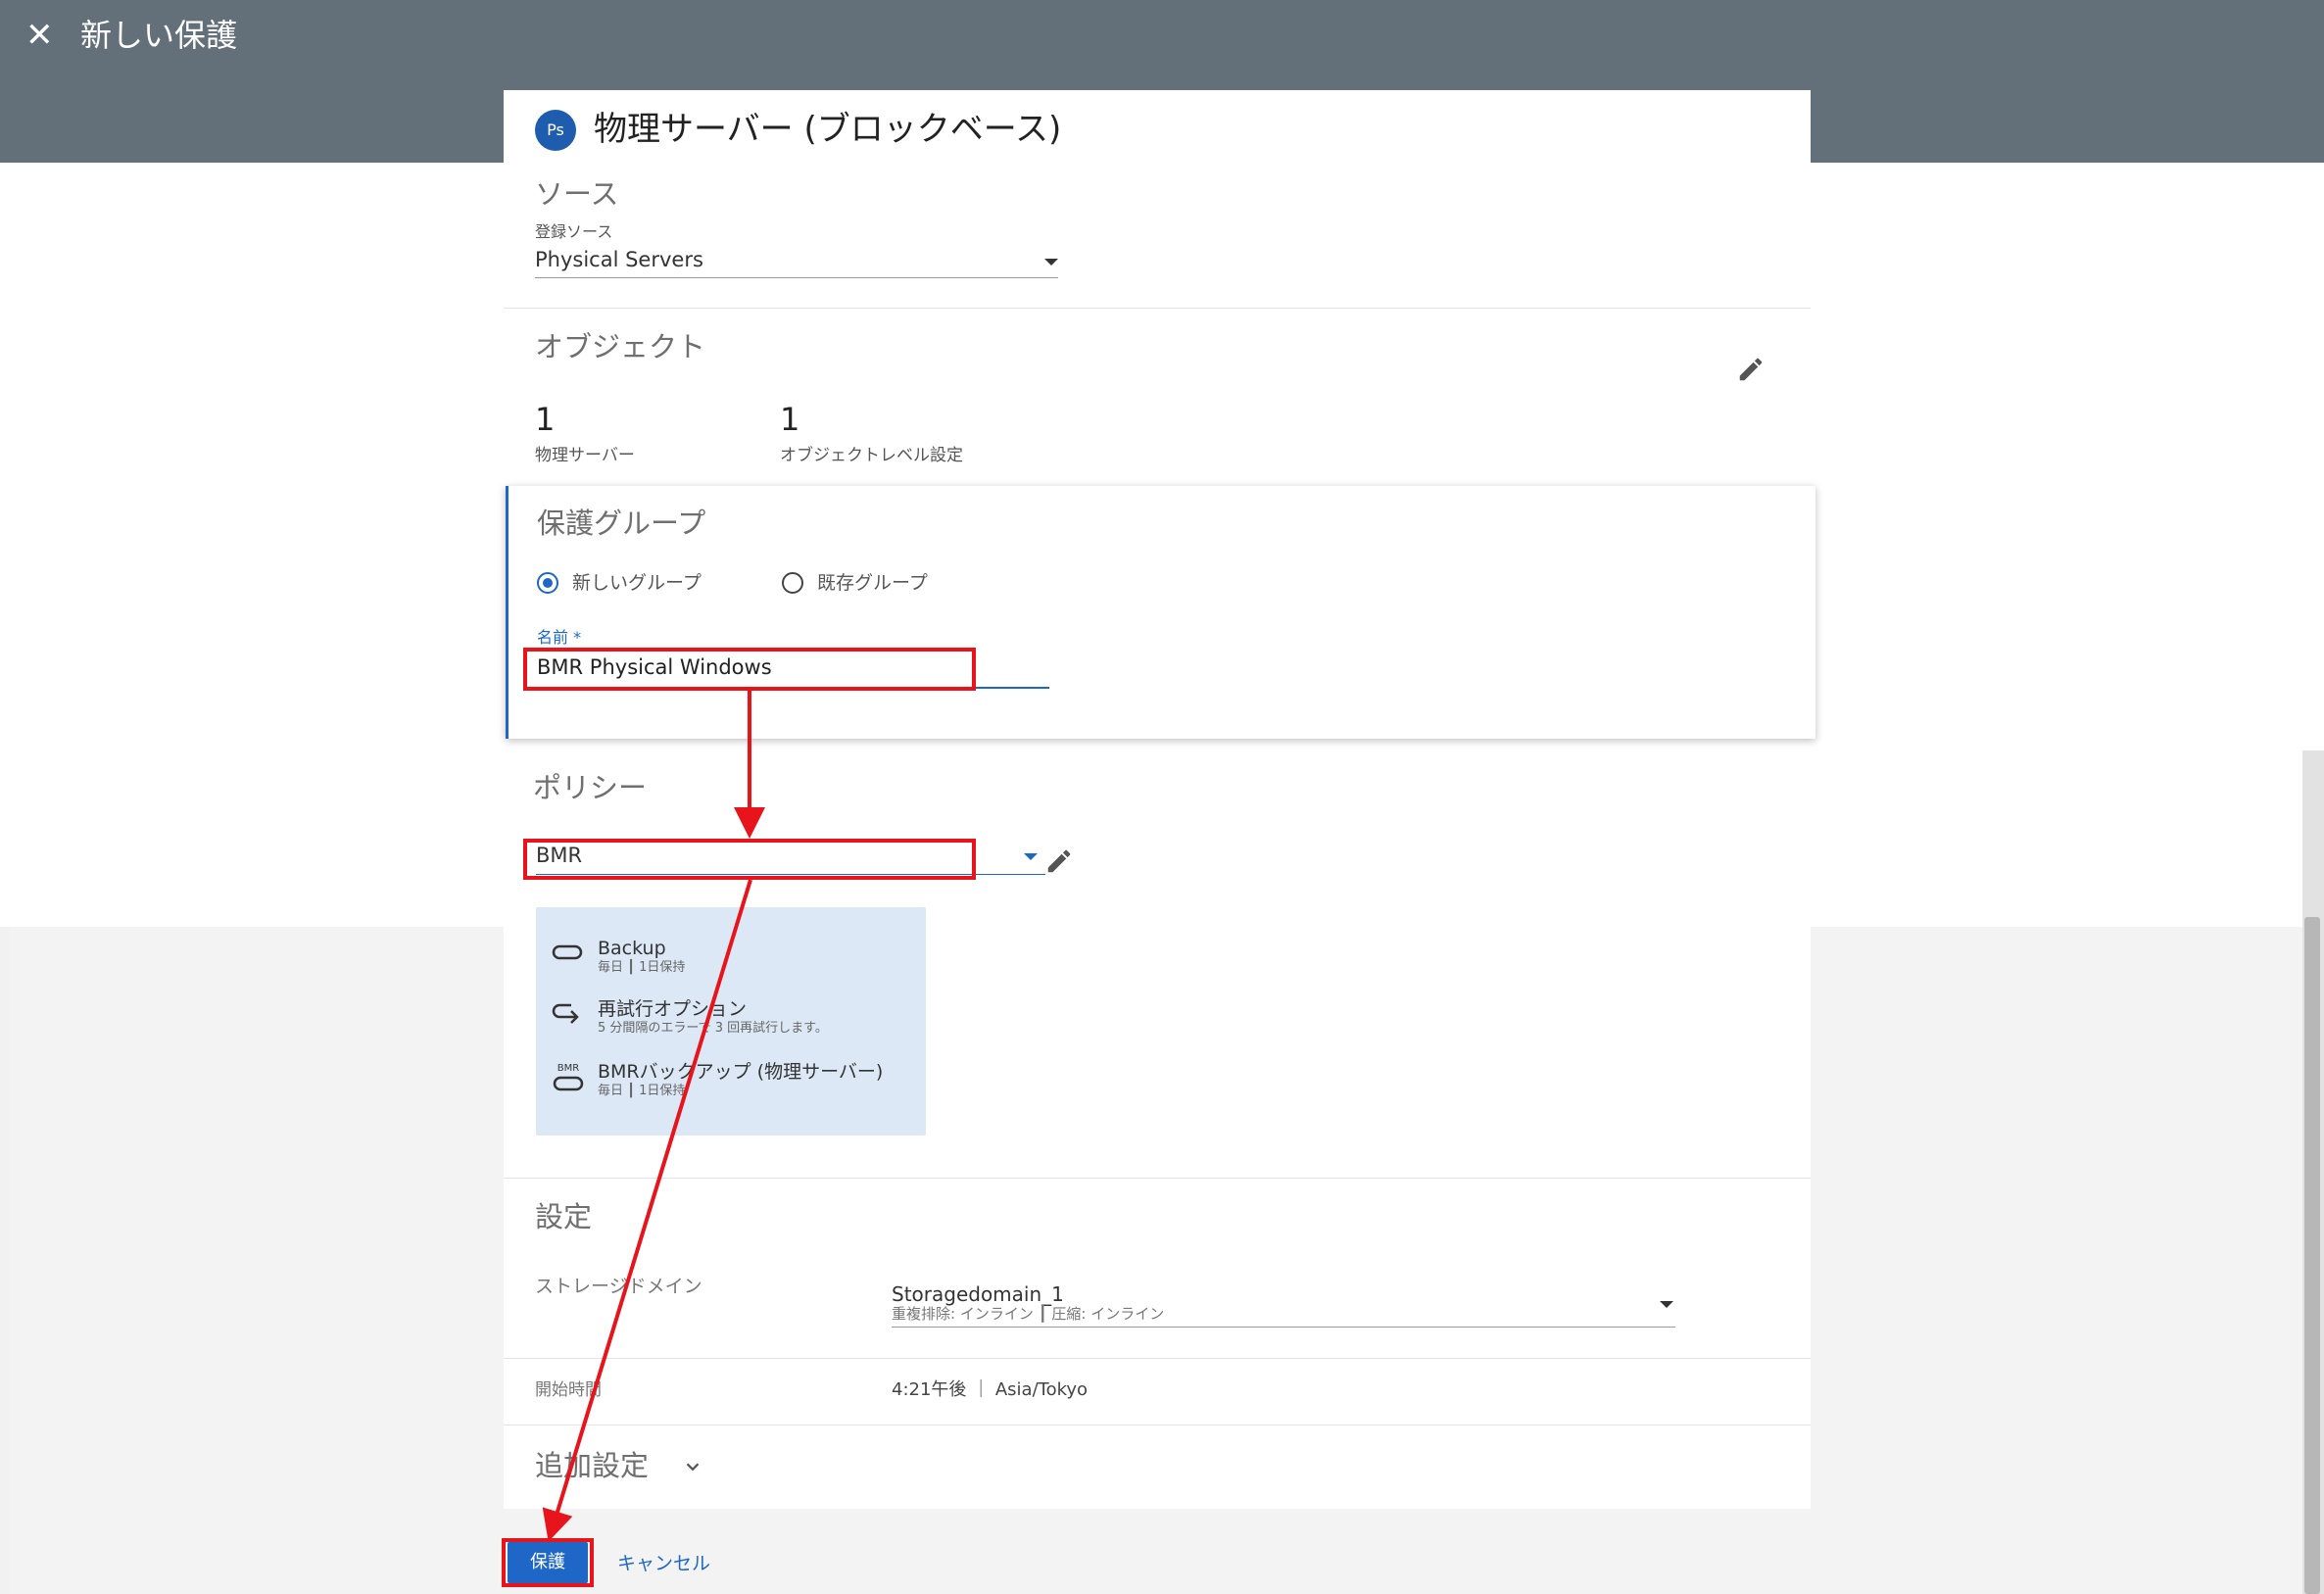  I want to click on registered-source-label: 登録ソース, so click(574, 232).